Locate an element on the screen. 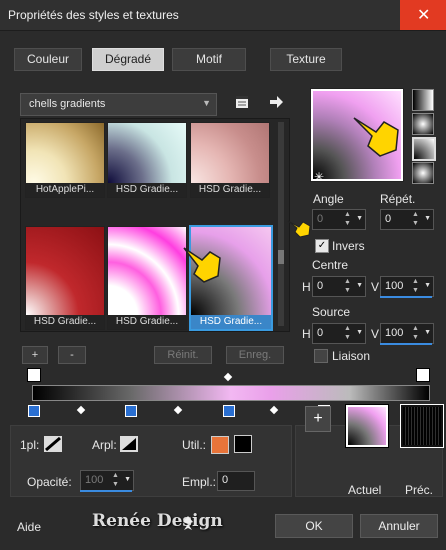 The height and width of the screenshot is (550, 446). window-title: Propriétés des styles et textures is located at coordinates (93, 15).